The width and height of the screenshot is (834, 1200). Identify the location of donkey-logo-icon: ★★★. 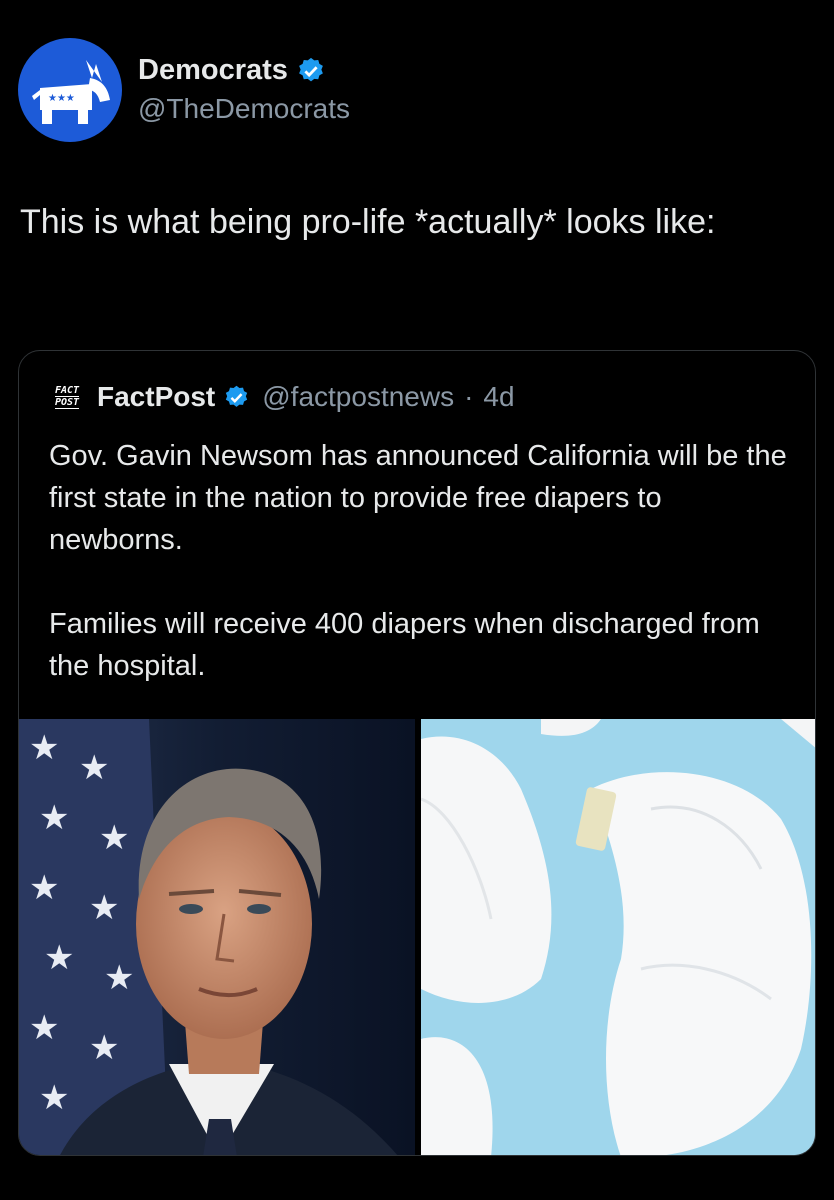
(71, 92).